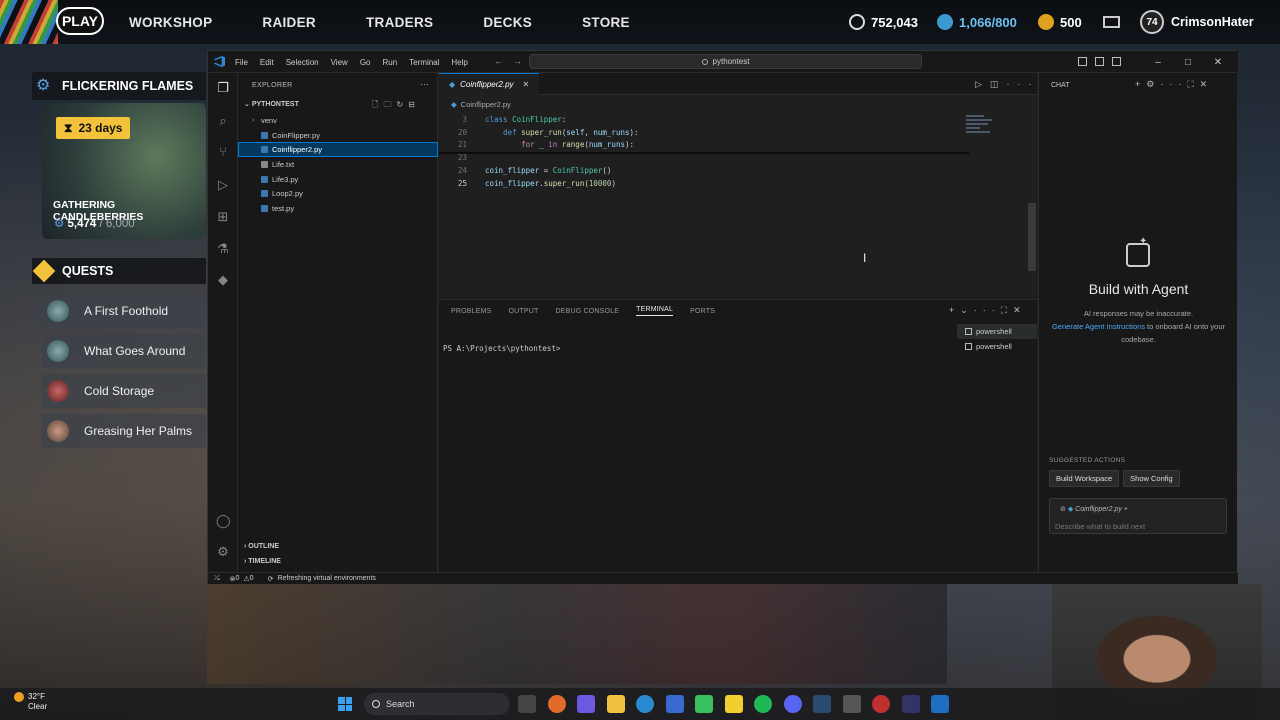  What do you see at coordinates (704, 704) in the screenshot?
I see `kick-icon` at bounding box center [704, 704].